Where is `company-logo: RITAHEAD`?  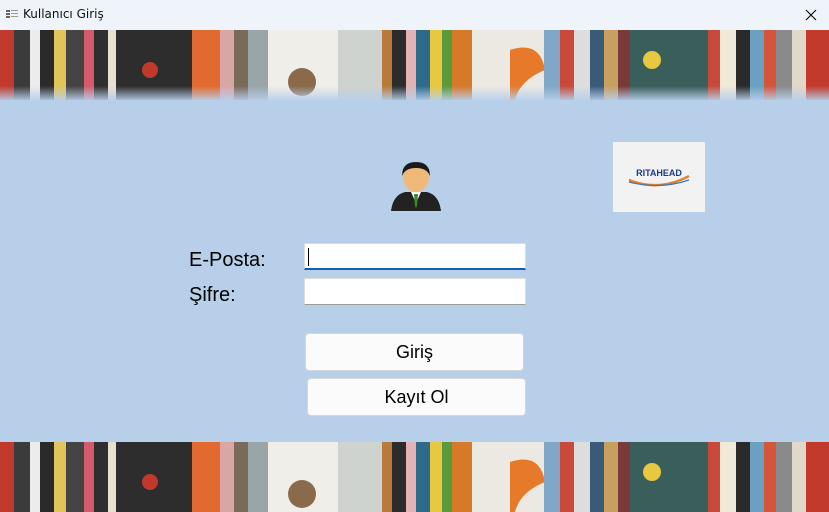
company-logo: RITAHEAD is located at coordinates (659, 177).